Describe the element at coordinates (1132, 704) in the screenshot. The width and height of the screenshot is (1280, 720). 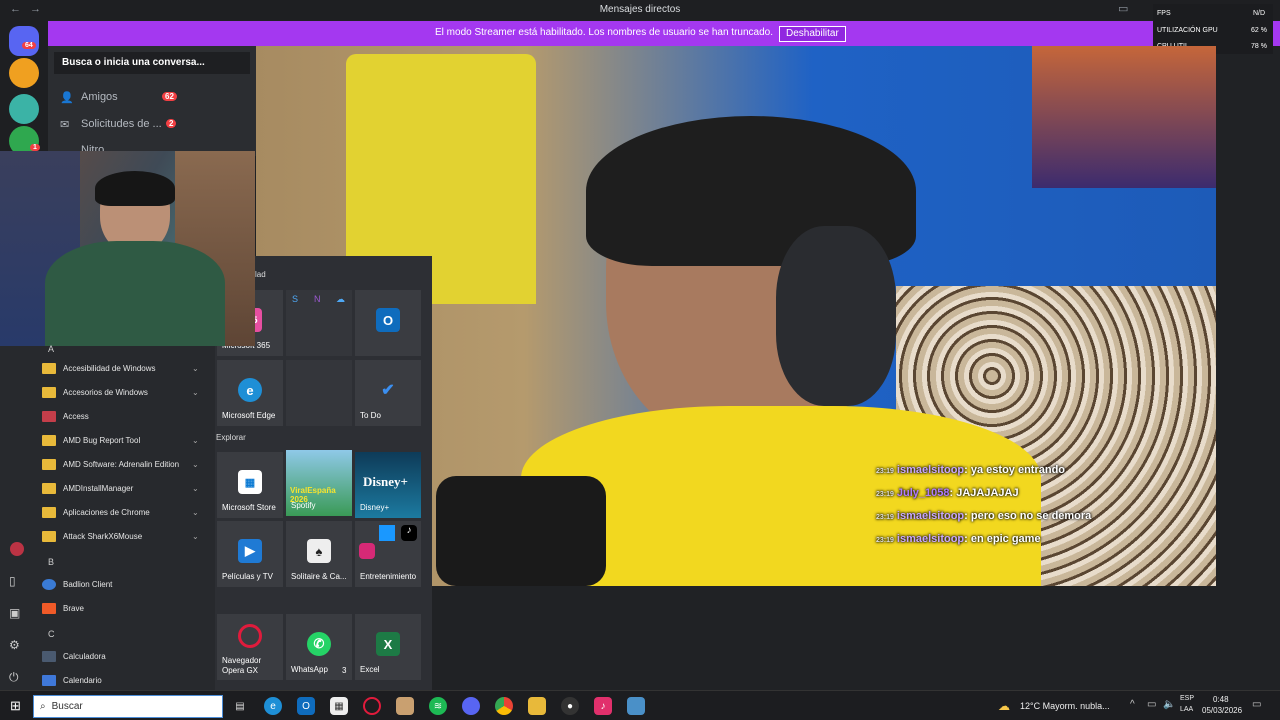
I see `tray-chevron-icon: ^` at that location.